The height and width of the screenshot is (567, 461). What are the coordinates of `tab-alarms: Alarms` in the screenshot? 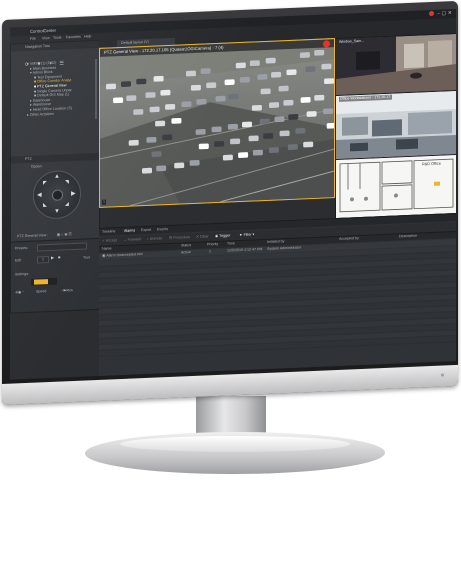 It's located at (129, 230).